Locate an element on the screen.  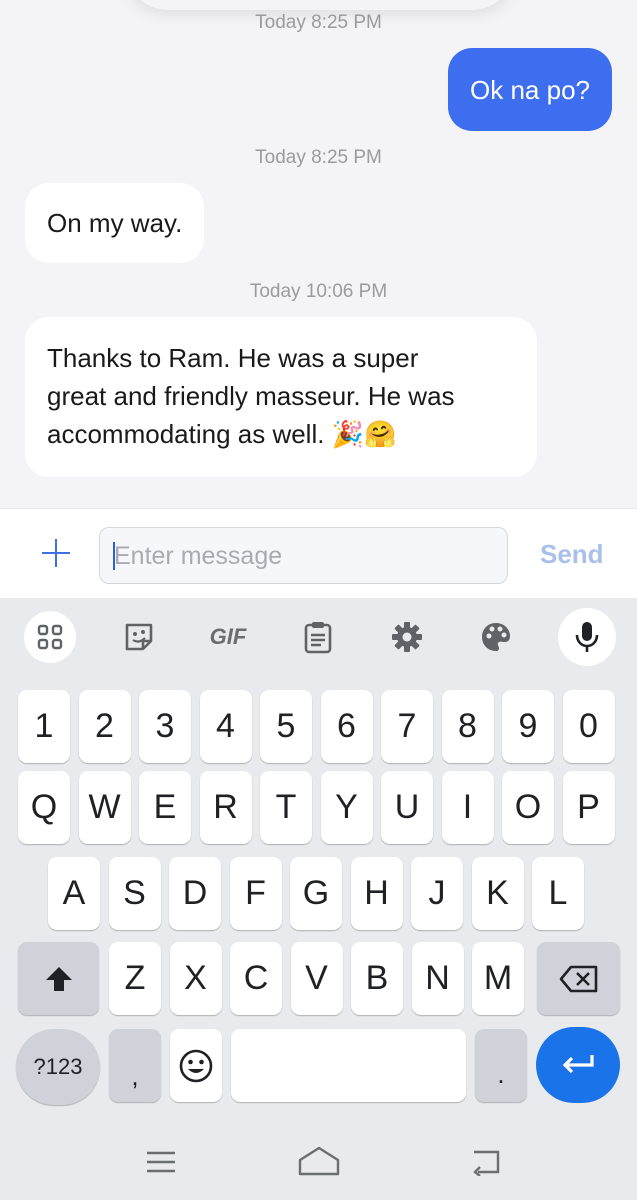
letter-key: A is located at coordinates (74, 893).